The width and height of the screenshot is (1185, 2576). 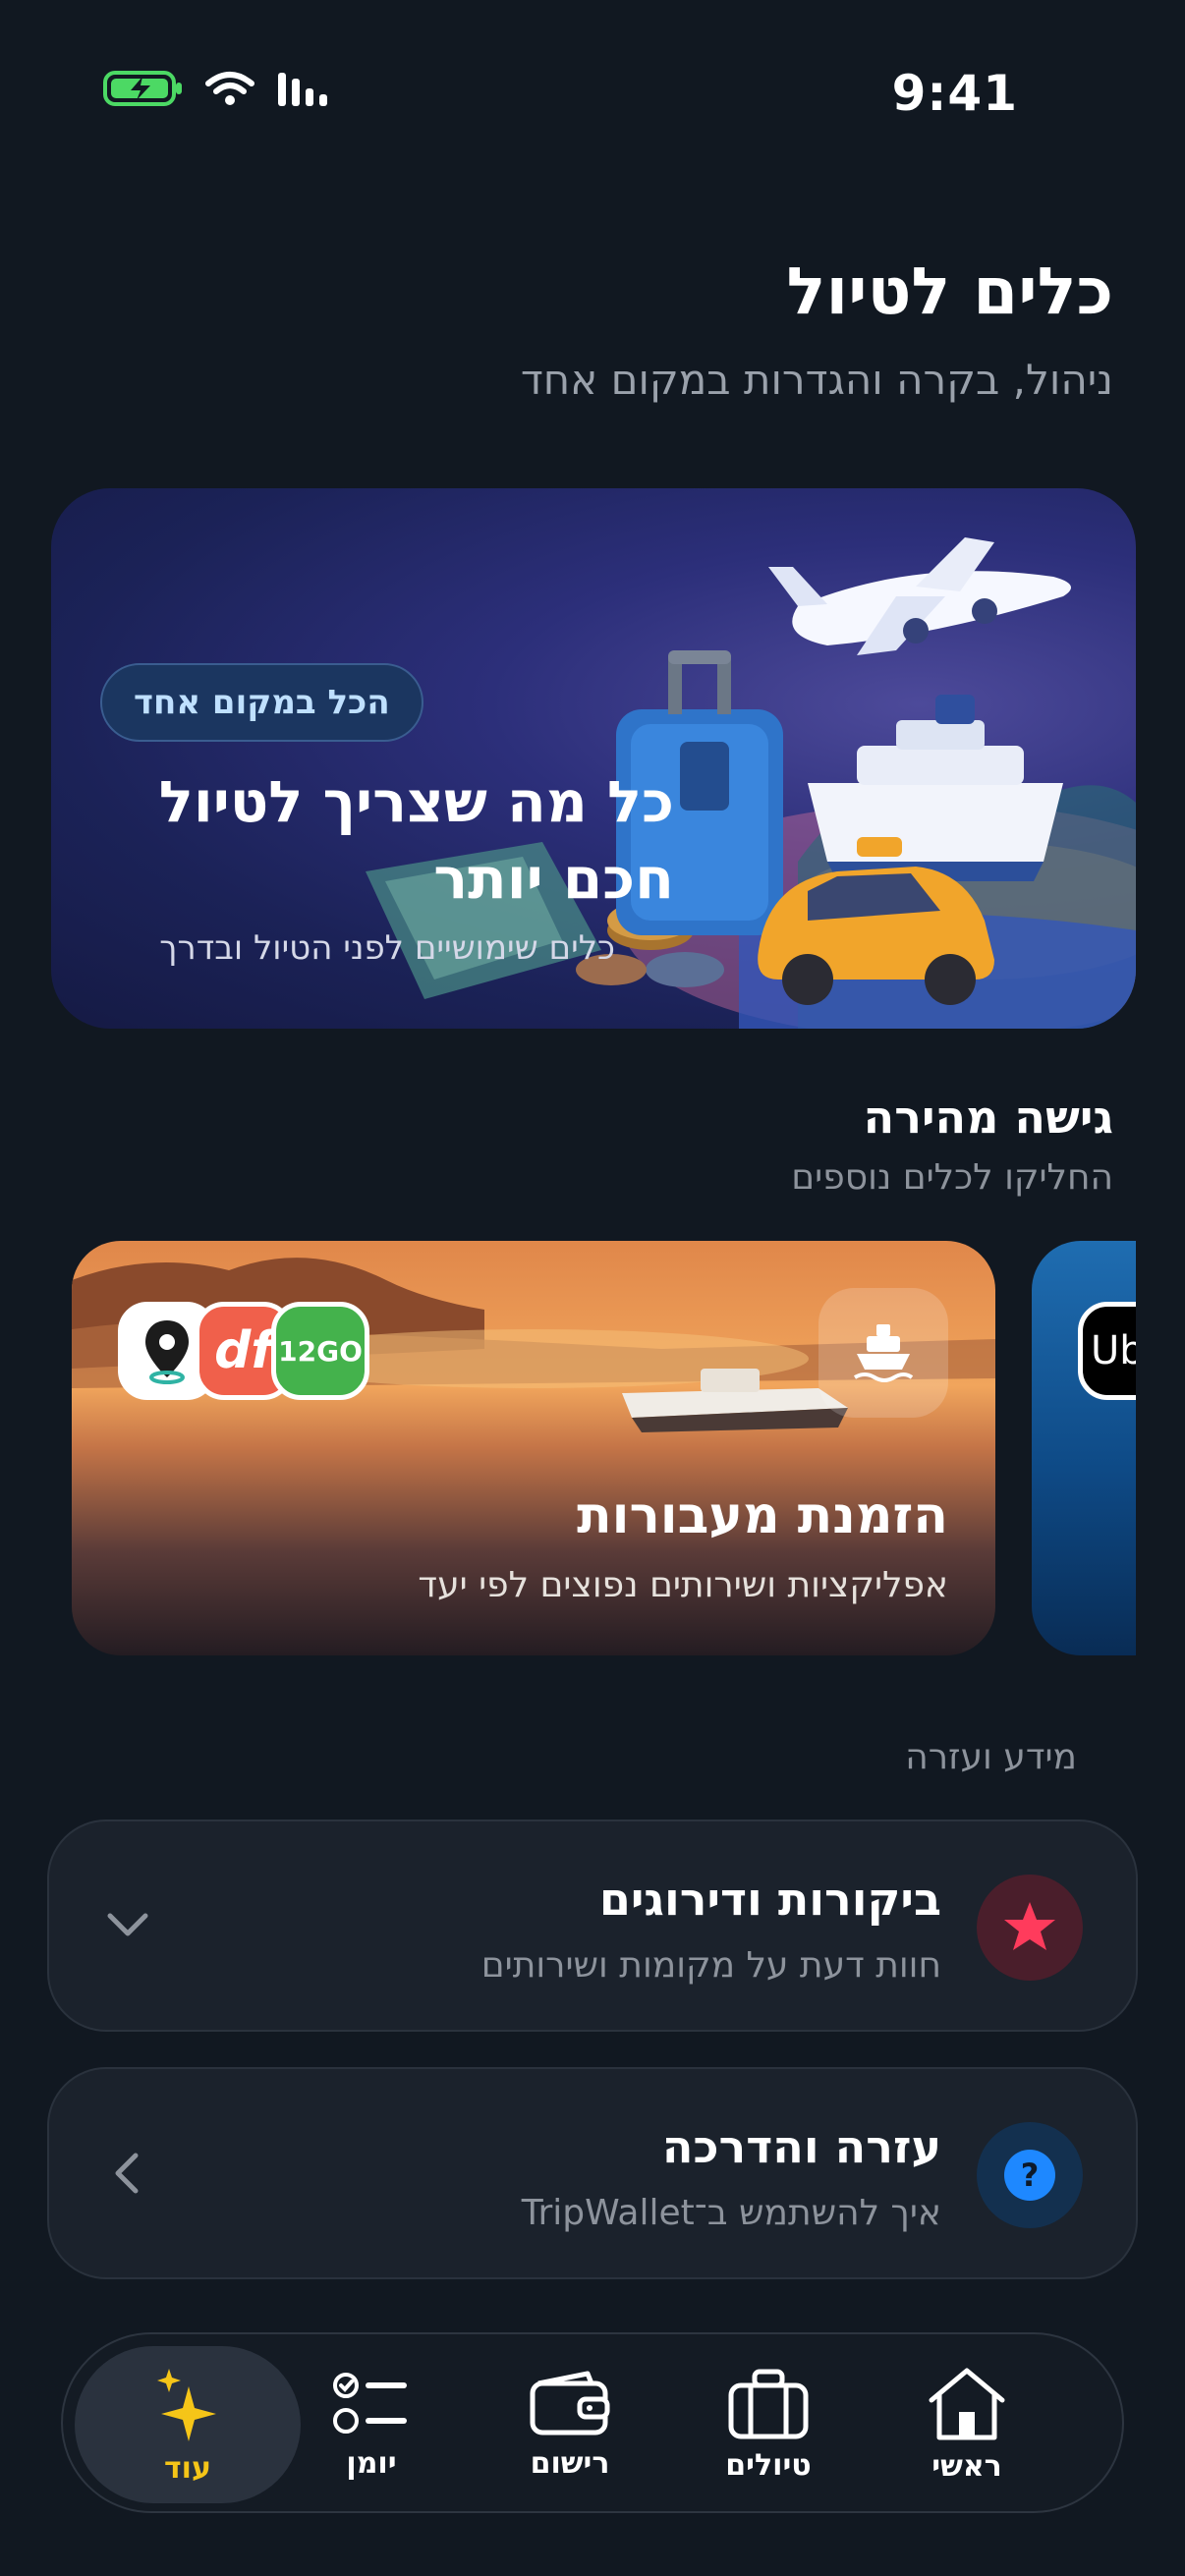 I want to click on nav-register-label: רישום, so click(x=570, y=2463).